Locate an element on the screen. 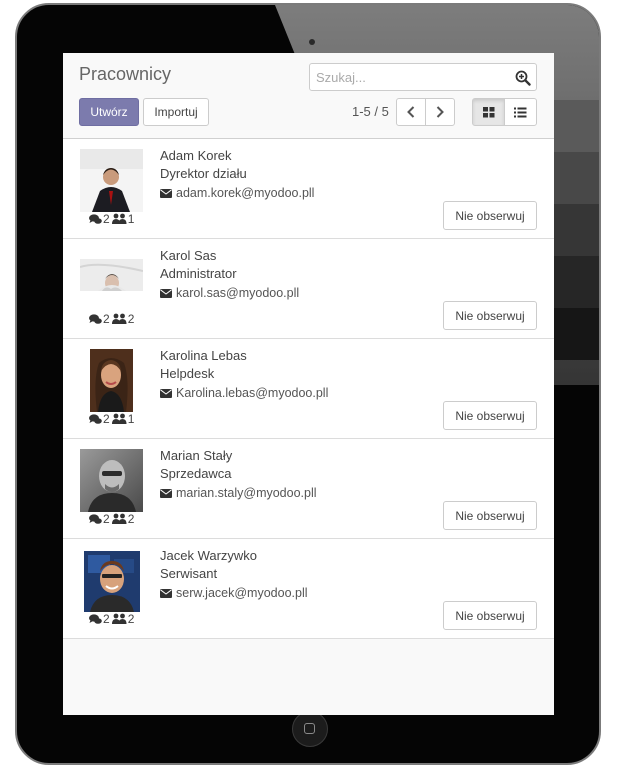 The image size is (617, 768). employee-email: adam.korek@myodoo.pll is located at coordinates (237, 193).